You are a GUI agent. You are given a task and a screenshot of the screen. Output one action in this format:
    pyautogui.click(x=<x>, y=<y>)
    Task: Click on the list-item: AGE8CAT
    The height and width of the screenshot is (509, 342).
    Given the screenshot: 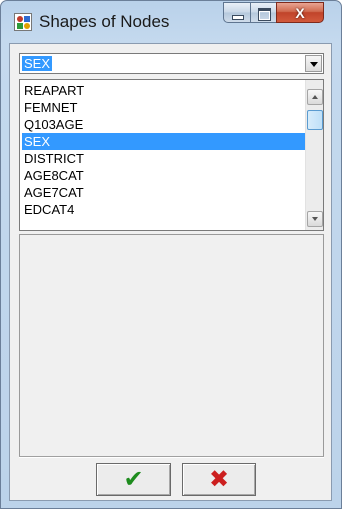 What is the action you would take?
    pyautogui.click(x=163, y=175)
    